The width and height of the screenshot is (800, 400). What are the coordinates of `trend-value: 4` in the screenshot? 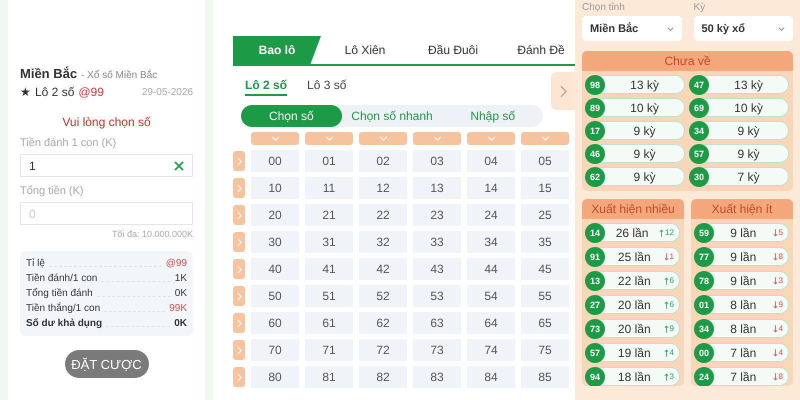 It's located at (780, 352).